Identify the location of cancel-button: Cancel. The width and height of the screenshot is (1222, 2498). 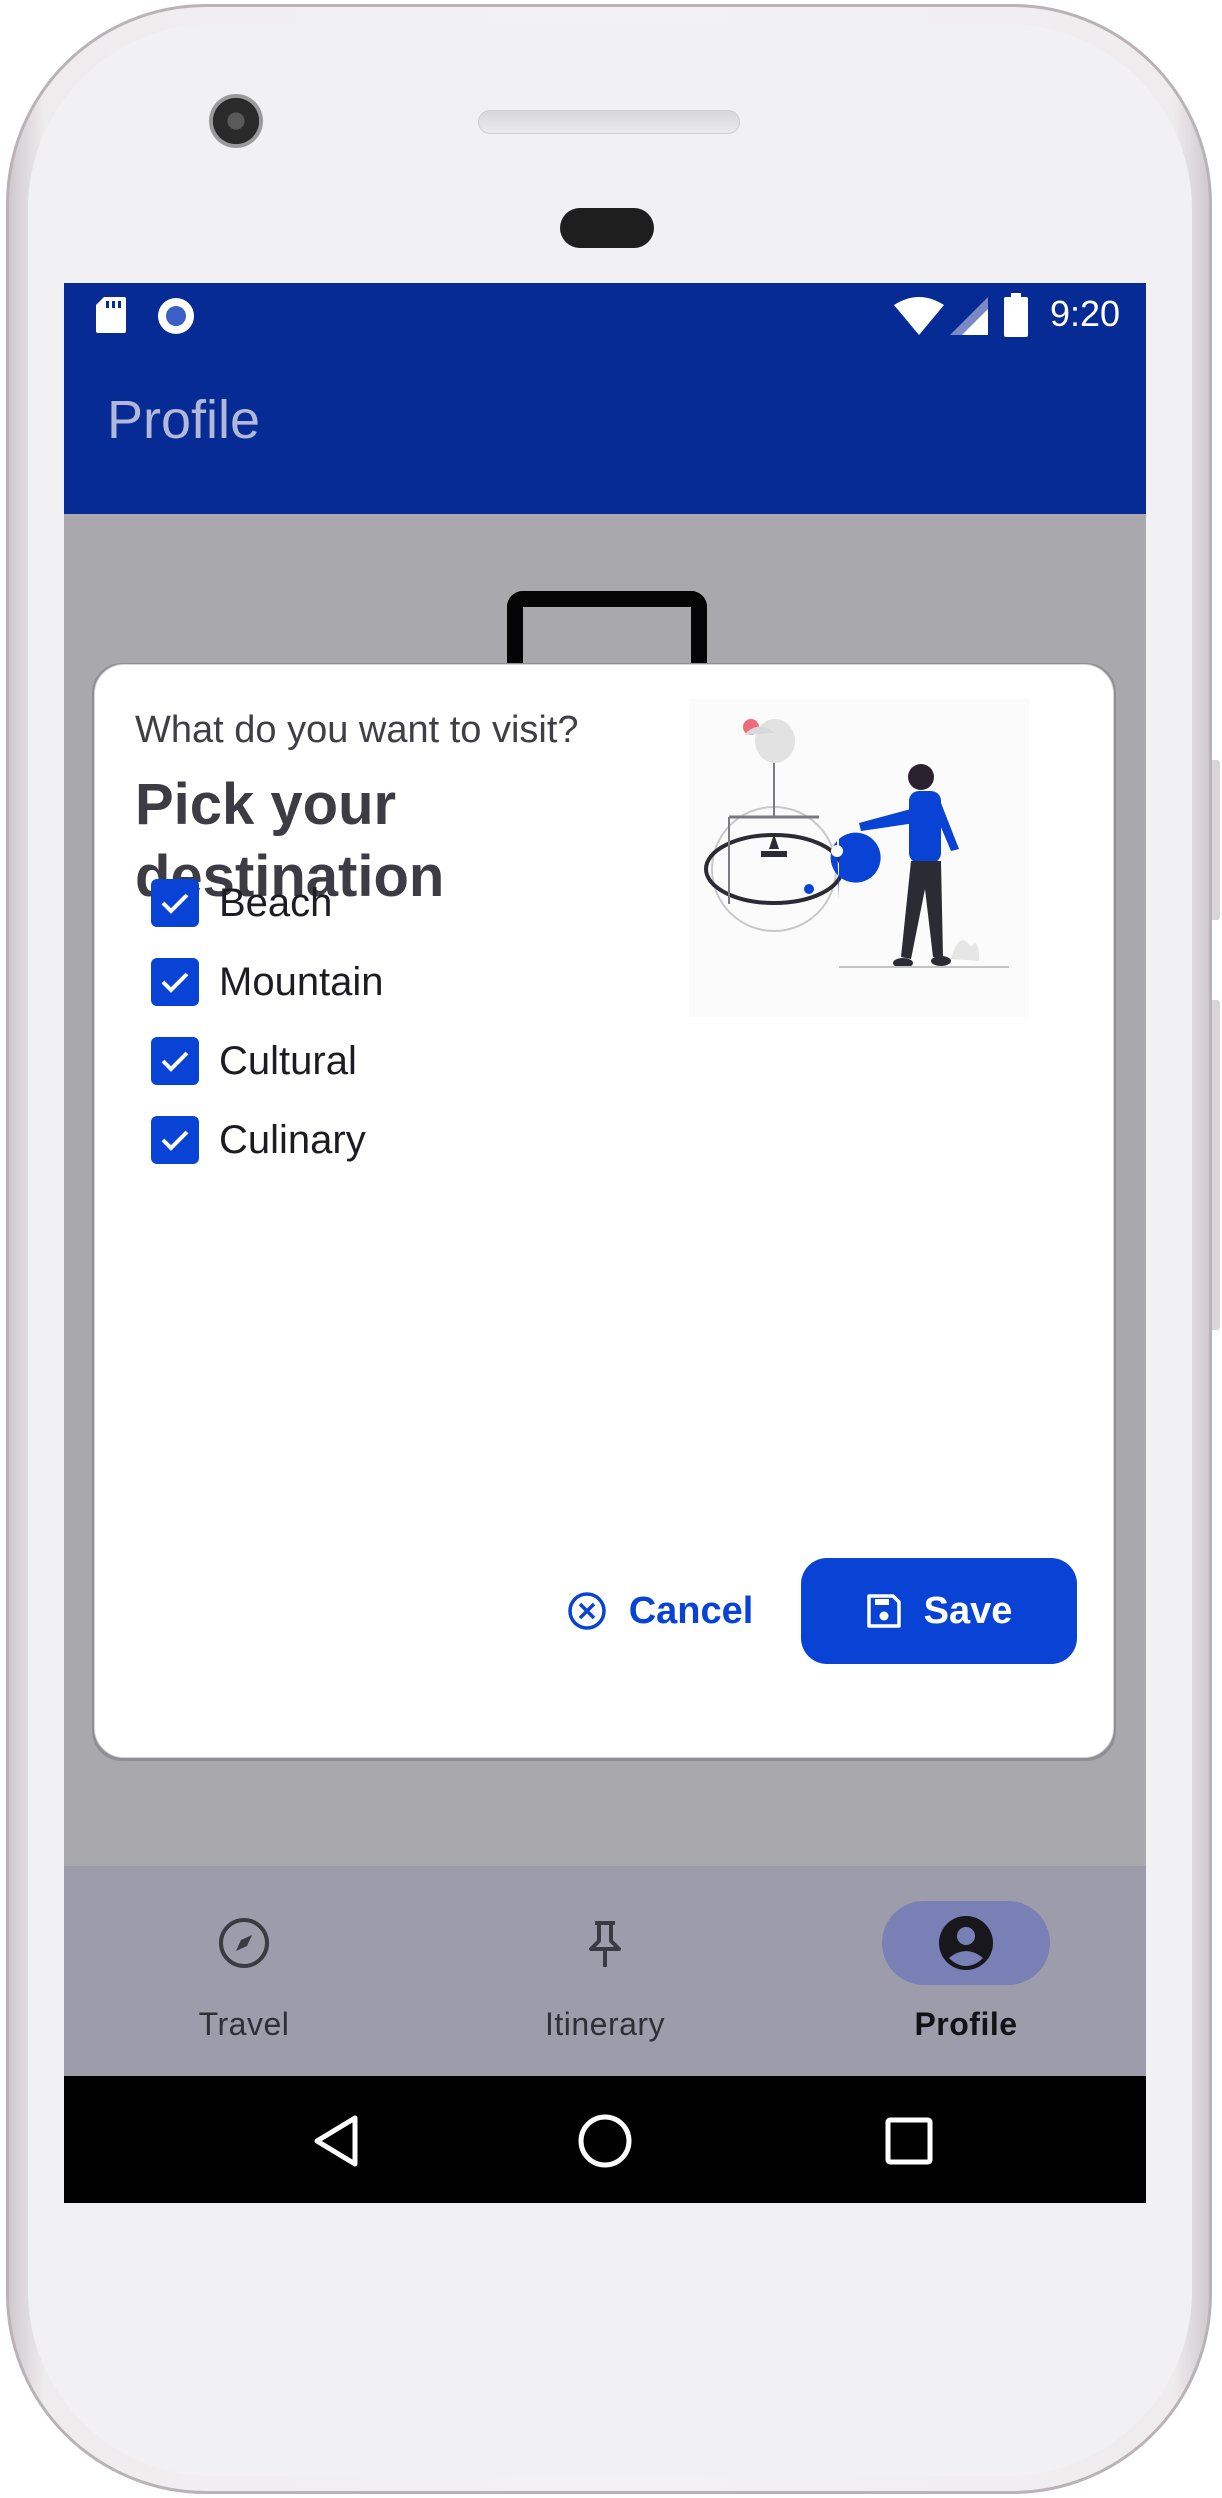
(660, 1611).